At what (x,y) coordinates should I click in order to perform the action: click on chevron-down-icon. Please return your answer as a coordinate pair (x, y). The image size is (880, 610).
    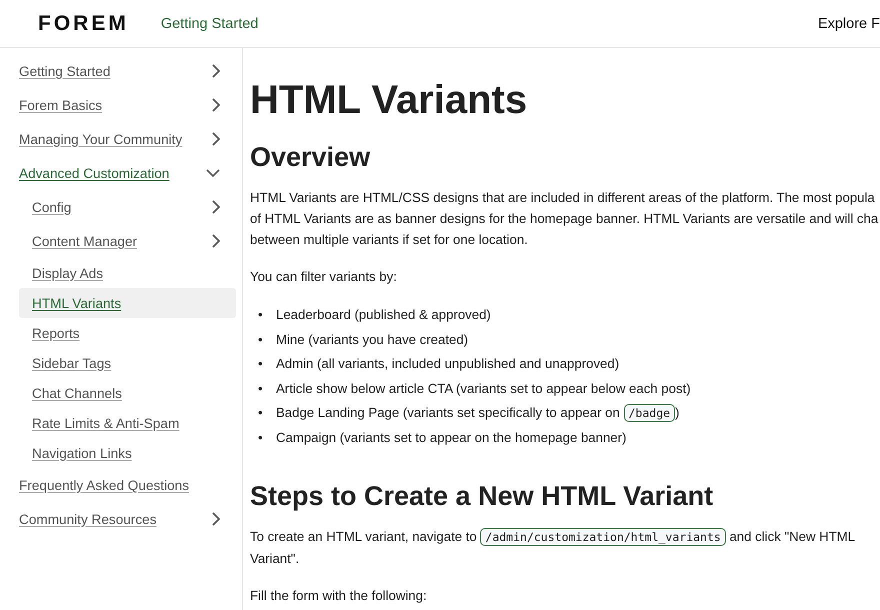
    Looking at the image, I should click on (213, 173).